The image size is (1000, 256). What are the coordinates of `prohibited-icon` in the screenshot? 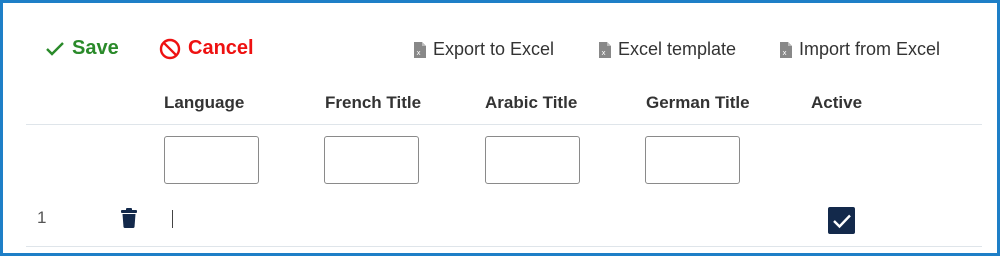 It's located at (170, 48).